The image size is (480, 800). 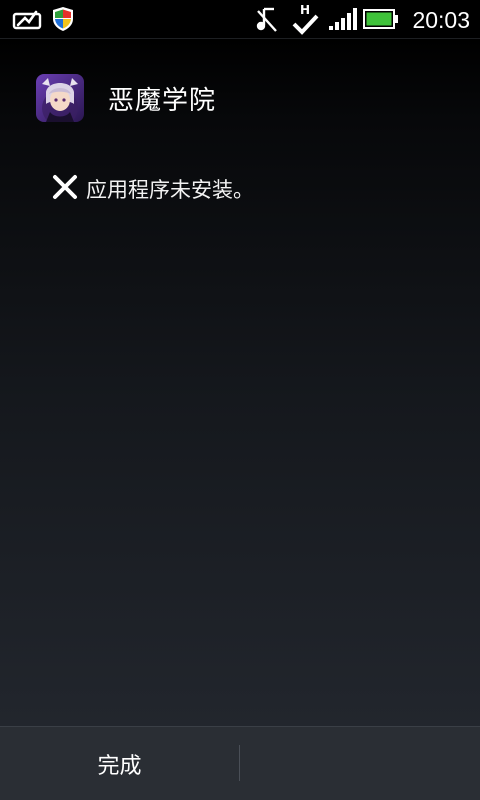 What do you see at coordinates (119, 763) in the screenshot?
I see `done-button: 完成` at bounding box center [119, 763].